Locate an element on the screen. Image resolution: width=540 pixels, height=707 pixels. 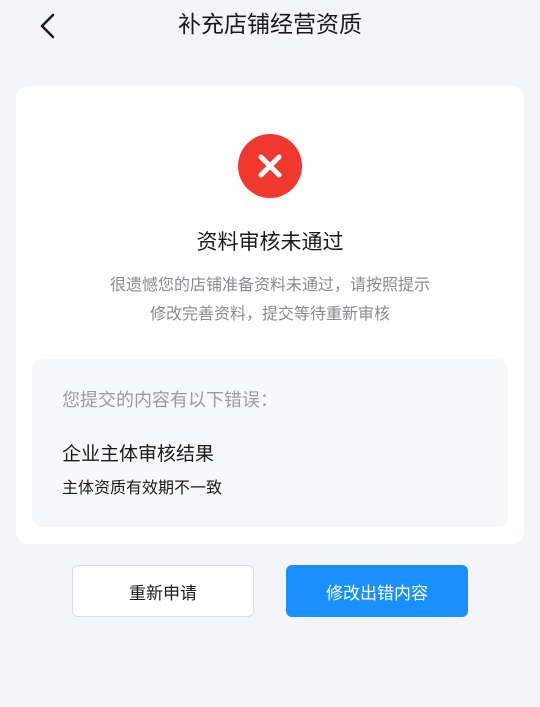
navigation-bar: 补充店铺经营资质 is located at coordinates (270, 26).